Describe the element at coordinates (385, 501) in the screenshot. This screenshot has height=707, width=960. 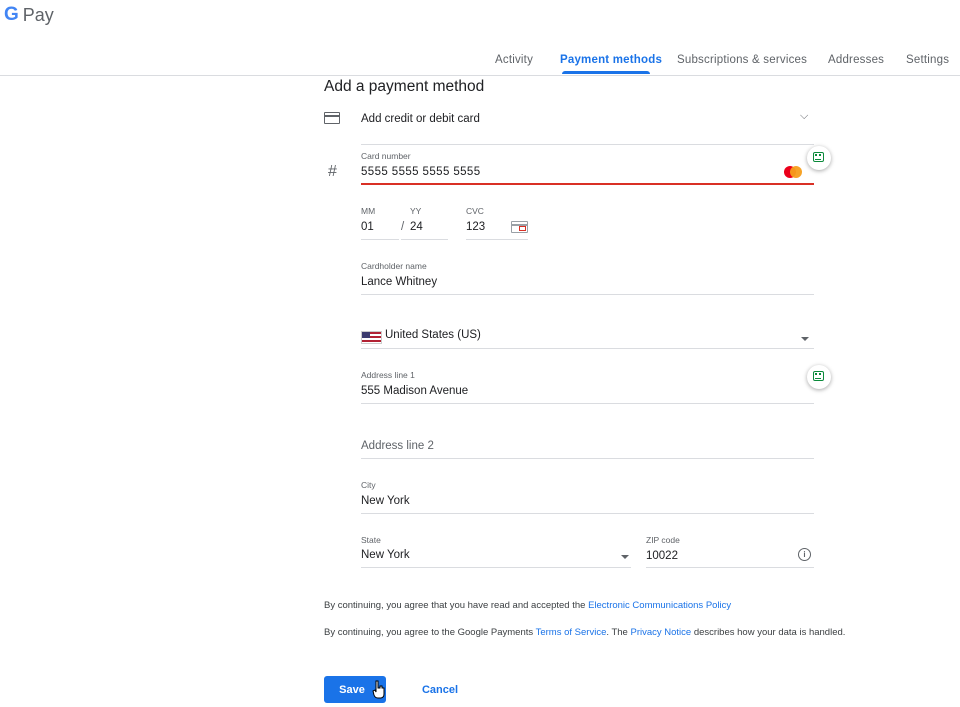
I see `city-input: New York` at that location.